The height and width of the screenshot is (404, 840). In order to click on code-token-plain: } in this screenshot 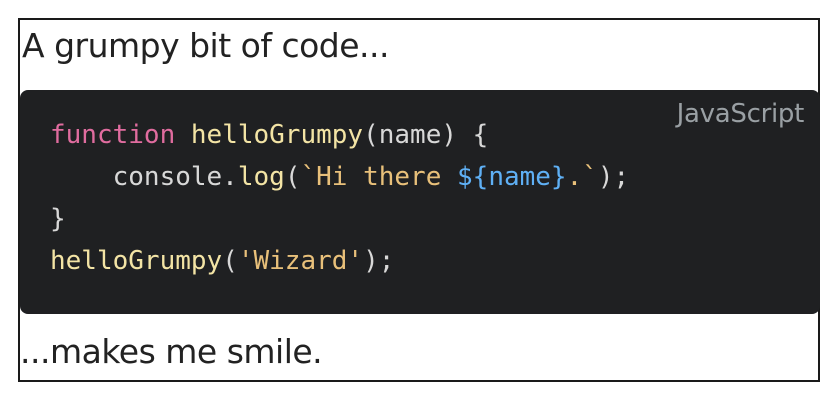, I will do `click(58, 219)`.